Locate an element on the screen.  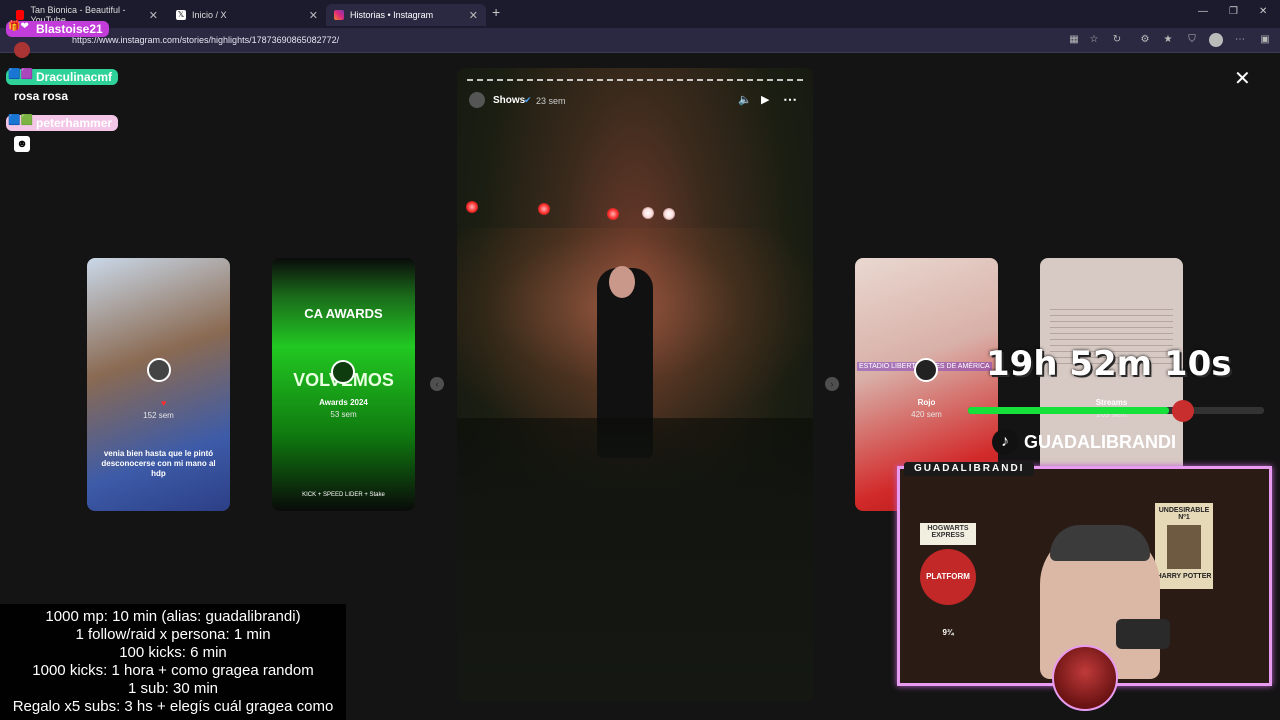
minimize-button: — is located at coordinates (1203, 11).